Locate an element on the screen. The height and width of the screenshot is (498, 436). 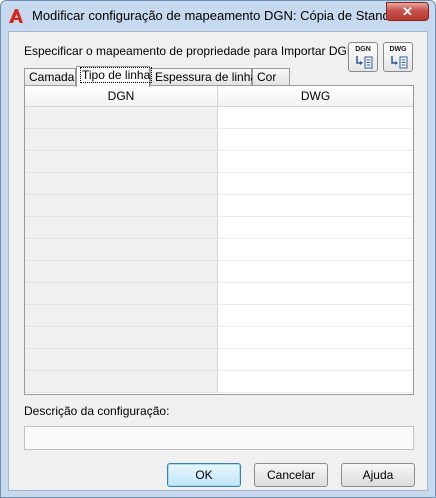
description-field is located at coordinates (219, 438).